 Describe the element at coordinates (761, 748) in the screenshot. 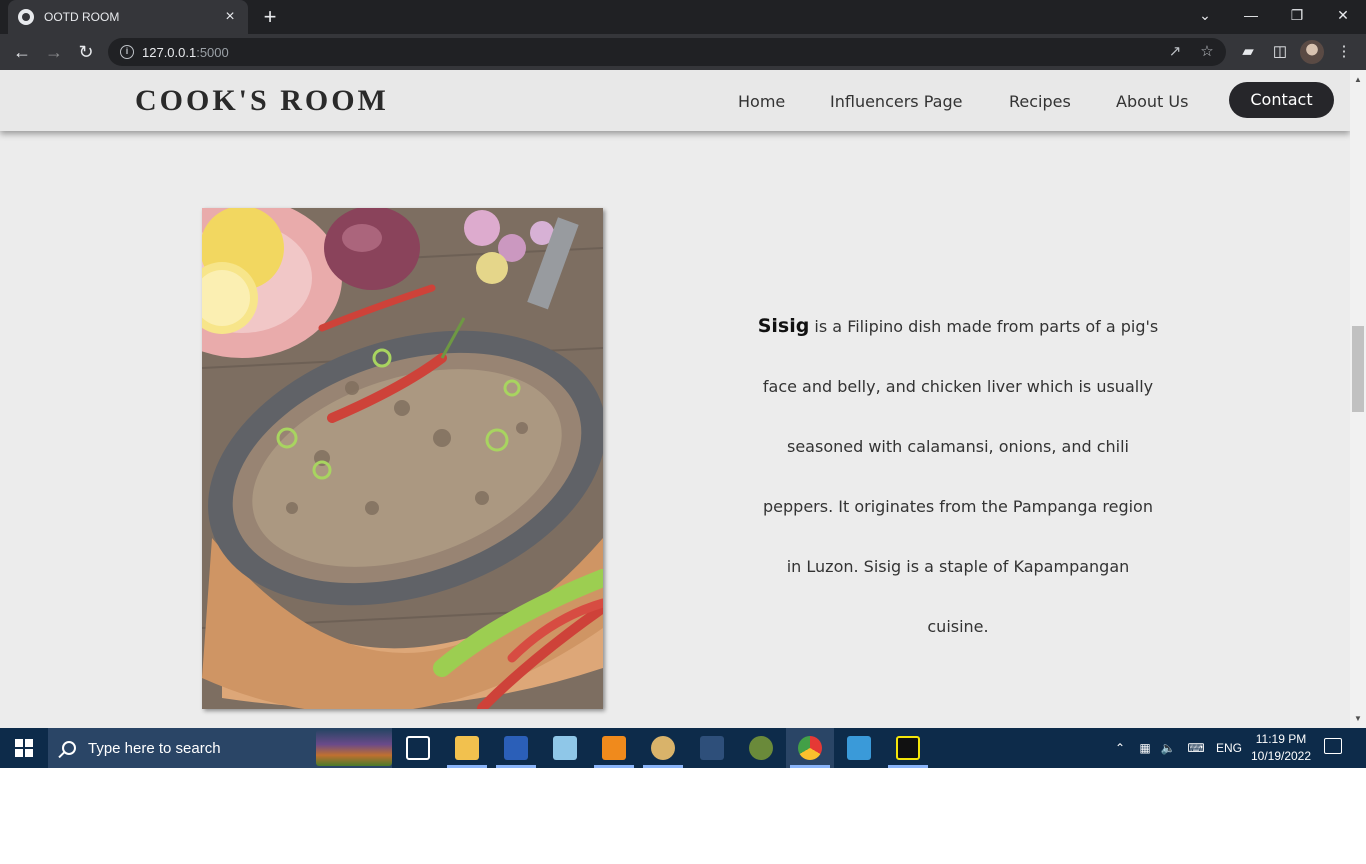

I see `gimp-icon` at that location.